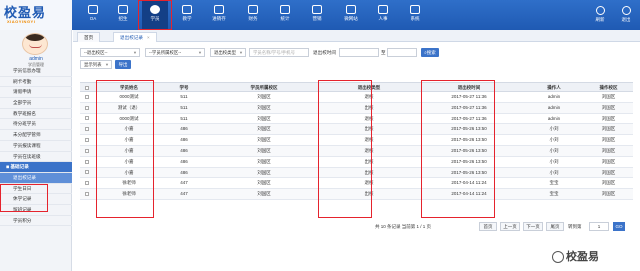 This screenshot has height=271, width=640. I want to click on teaching-icon, so click(187, 9).